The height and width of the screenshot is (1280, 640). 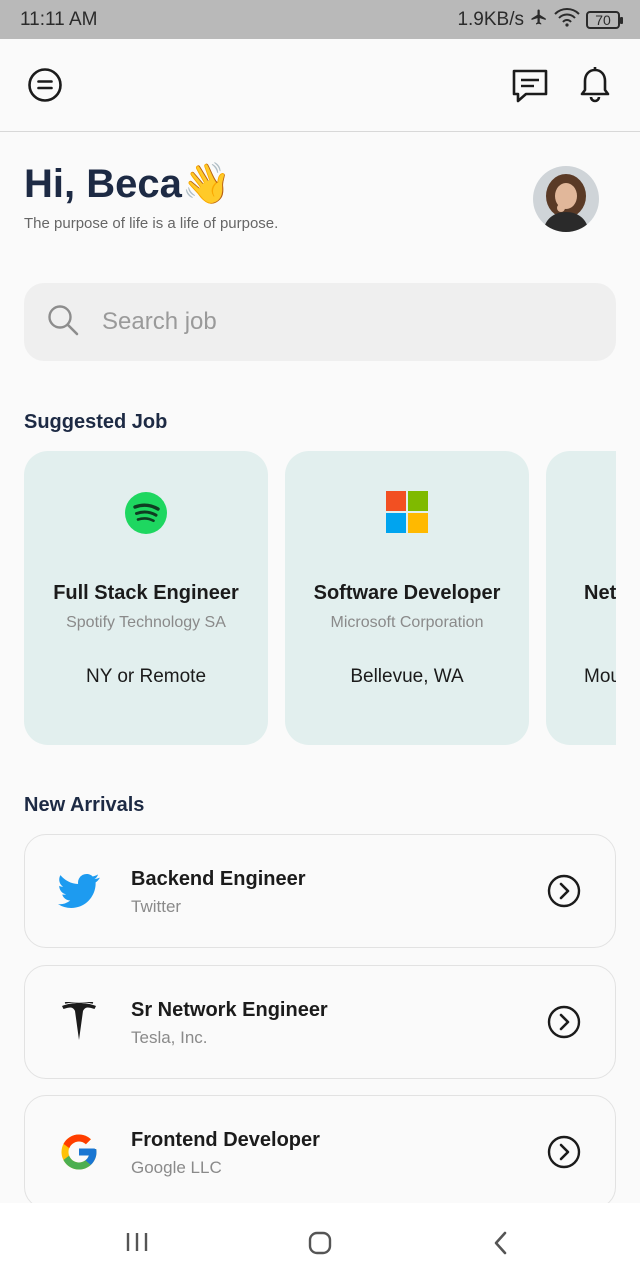 What do you see at coordinates (169, 1037) in the screenshot?
I see `list-item-company: Tesla, Inc.` at bounding box center [169, 1037].